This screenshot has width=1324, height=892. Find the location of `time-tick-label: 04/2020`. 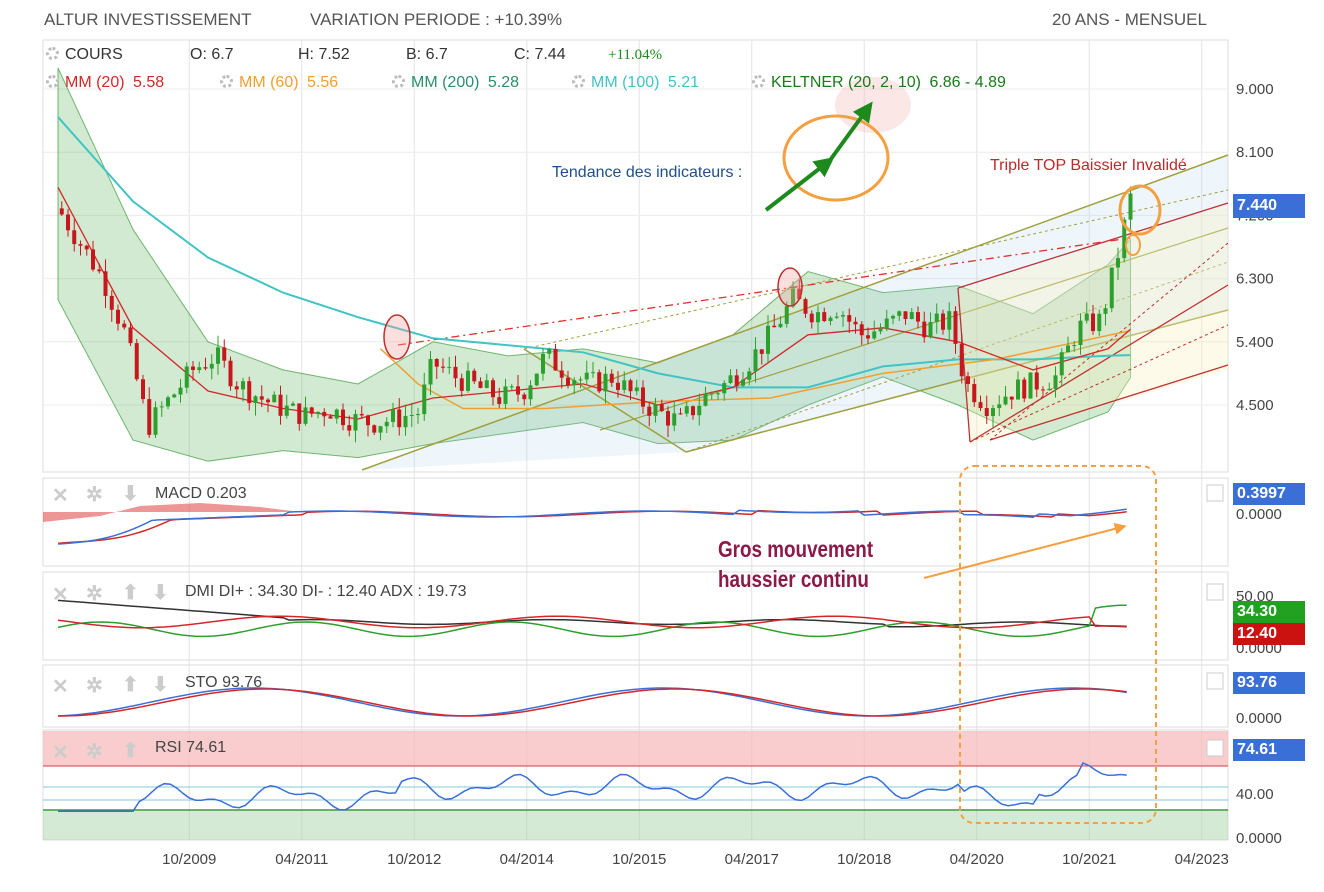

time-tick-label: 04/2020 is located at coordinates (977, 859).